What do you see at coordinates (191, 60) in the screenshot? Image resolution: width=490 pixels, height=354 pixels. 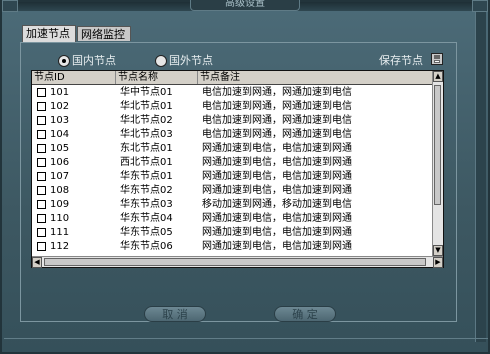 I see `radio-foreign-label: 国外节点` at bounding box center [191, 60].